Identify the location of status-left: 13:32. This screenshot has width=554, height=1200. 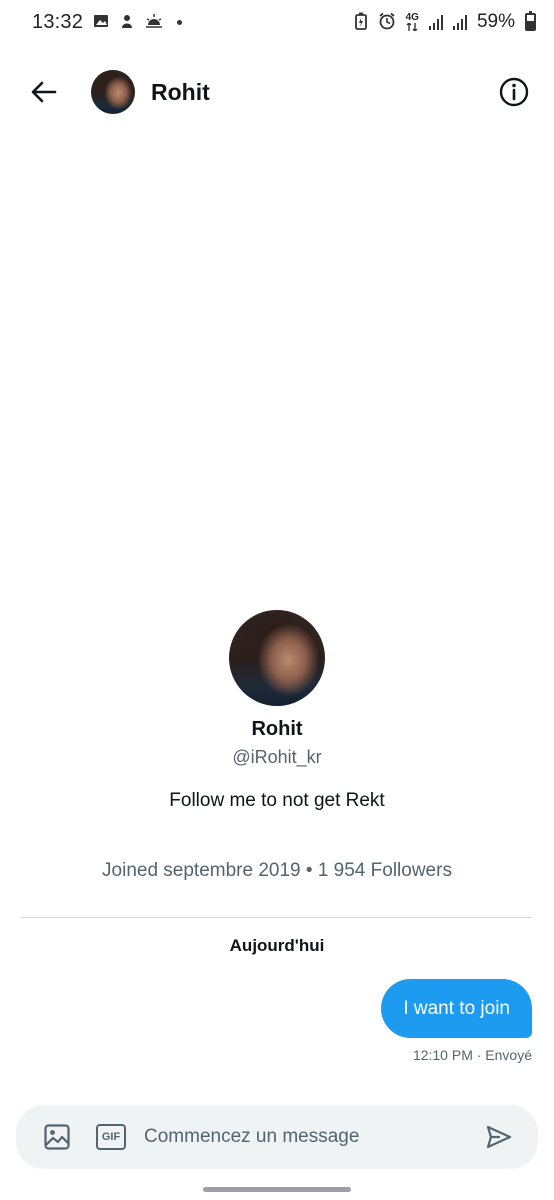
(107, 22).